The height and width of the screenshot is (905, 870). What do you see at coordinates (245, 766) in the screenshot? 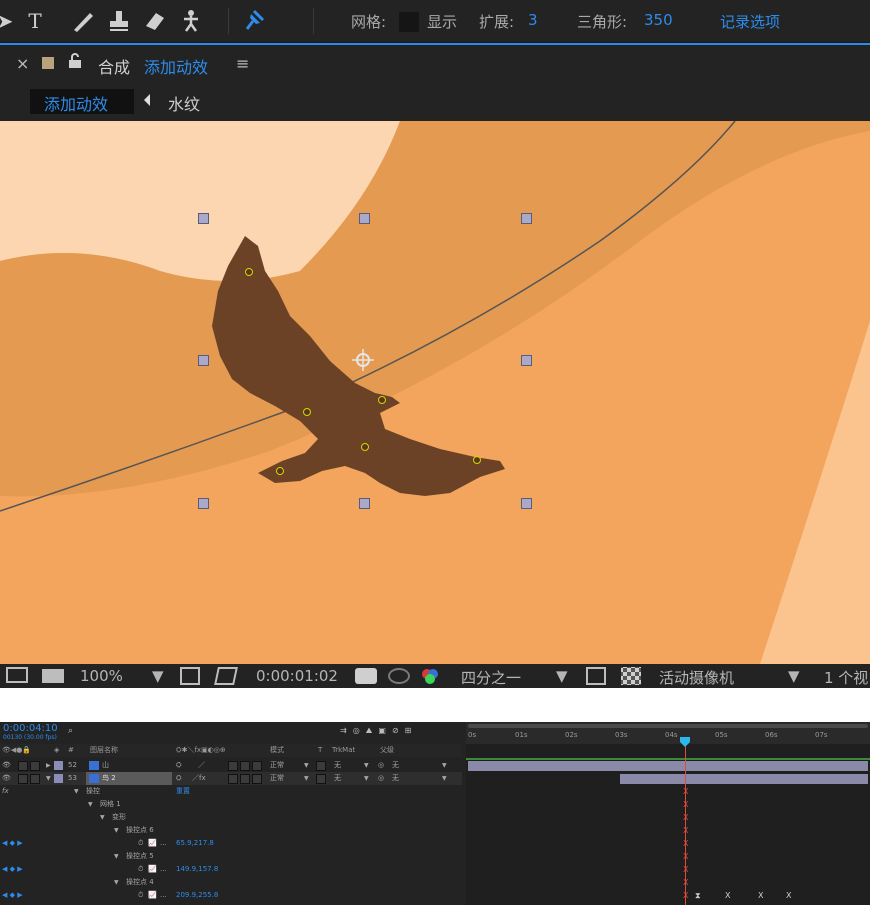
I see `adjustment-switch` at bounding box center [245, 766].